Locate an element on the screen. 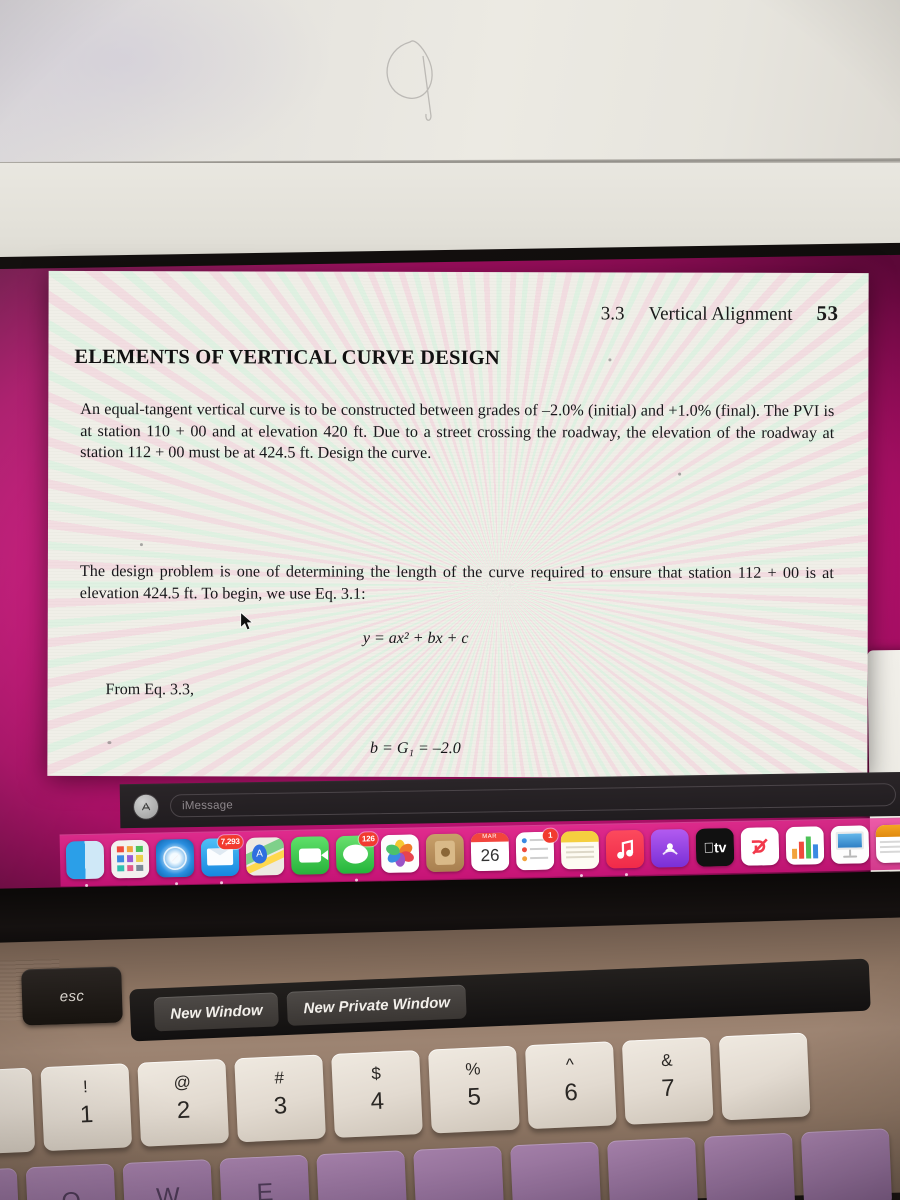  key-1: ! 1 is located at coordinates (86, 1107).